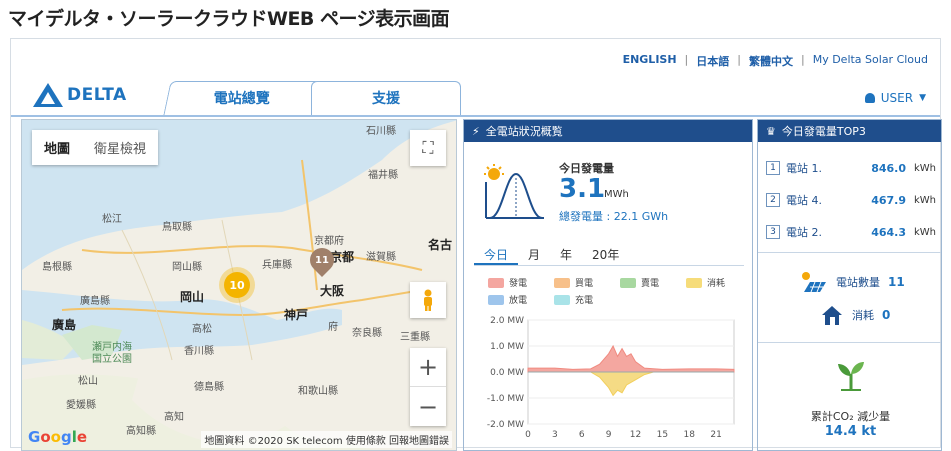  I want to click on zoom-control: + −, so click(428, 387).